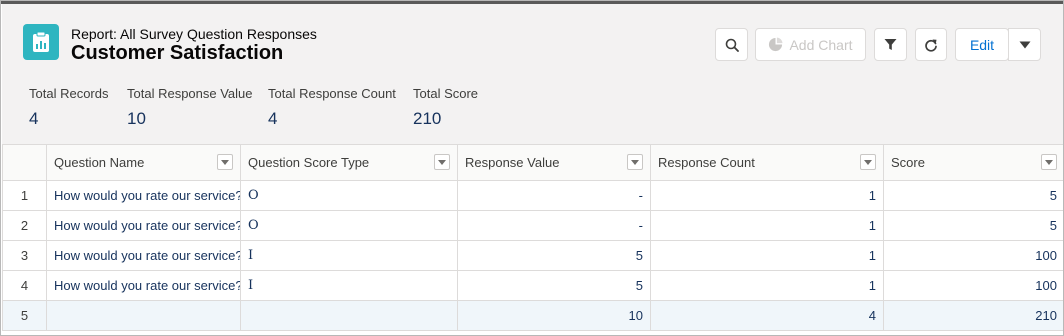 The image size is (1064, 336). I want to click on add-chart-button: Add Chart, so click(810, 44).